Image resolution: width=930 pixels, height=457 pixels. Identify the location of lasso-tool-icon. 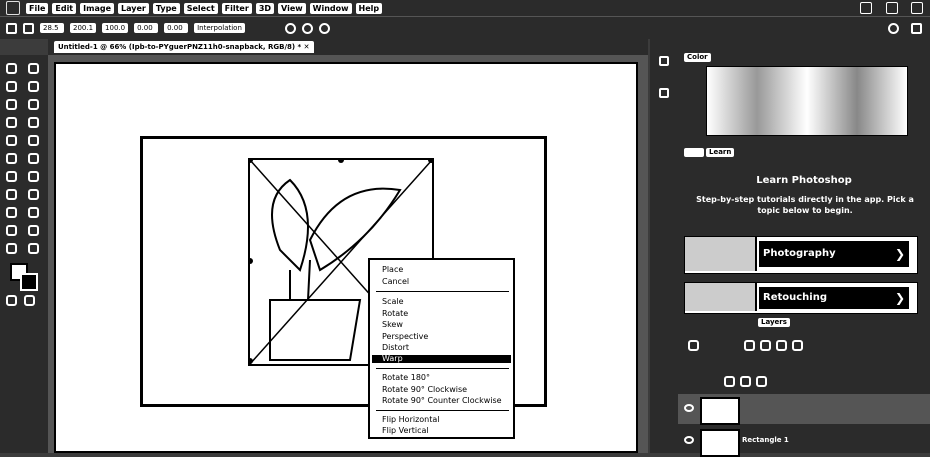
(33, 86).